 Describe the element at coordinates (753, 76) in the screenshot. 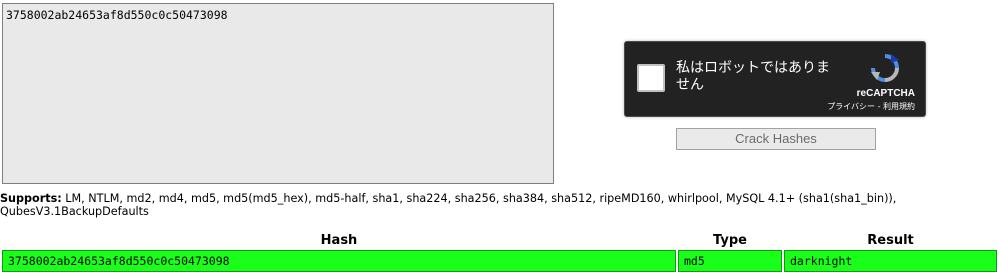

I see `captcha-label: 私はロボットではありません` at that location.